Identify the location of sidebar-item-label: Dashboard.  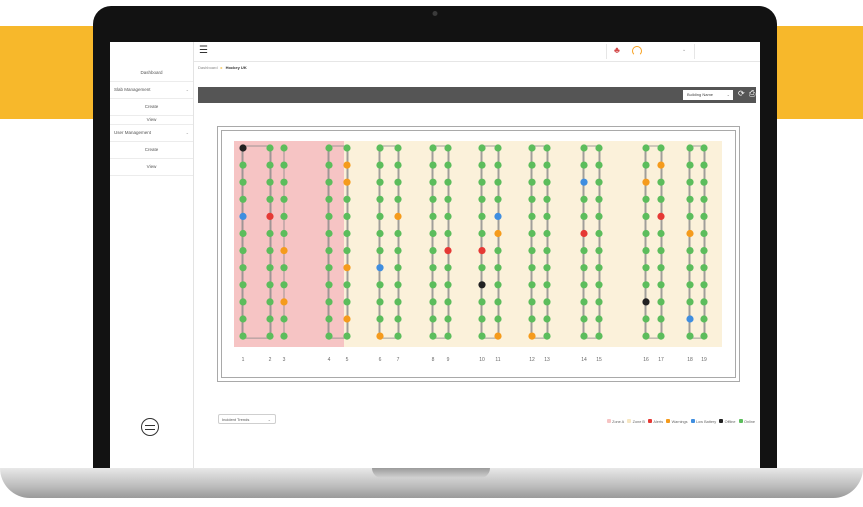
(151, 72).